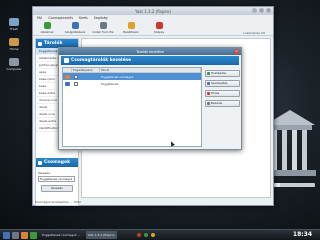  I want to click on window-title: Yast 1.3.2 (fispiro), so click(153, 11).